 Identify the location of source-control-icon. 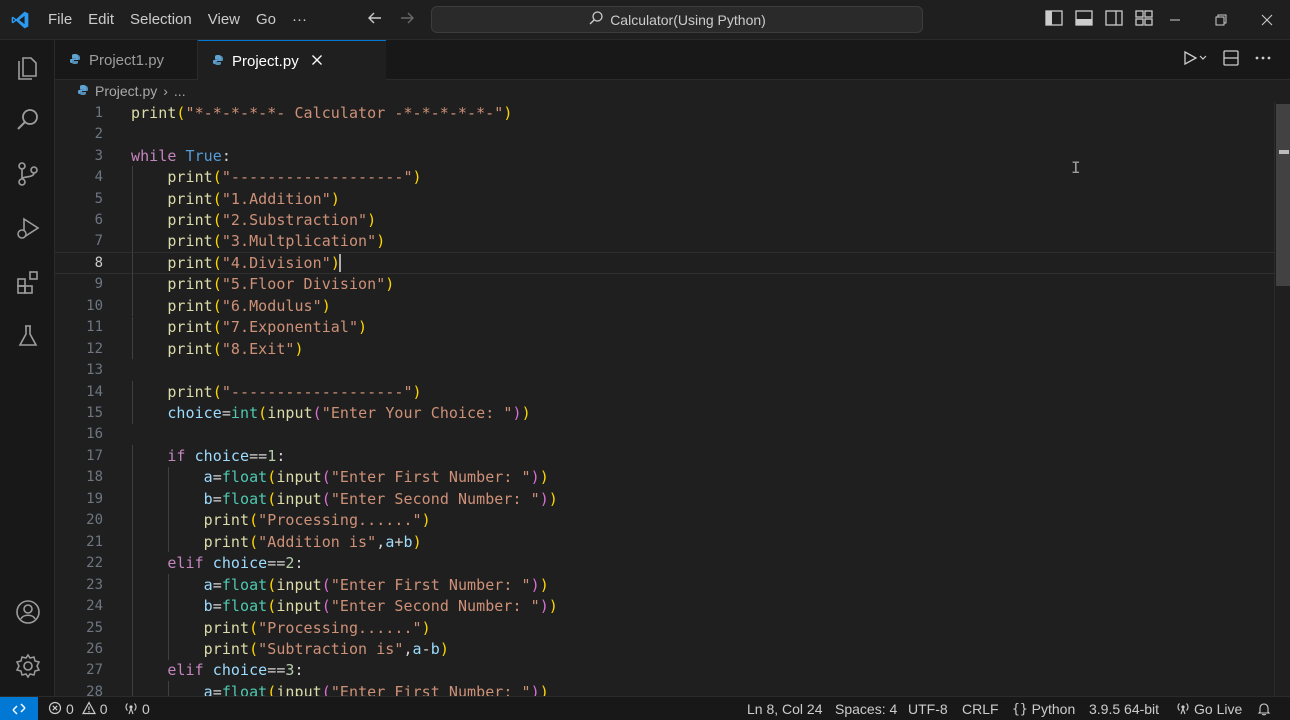
(27, 174).